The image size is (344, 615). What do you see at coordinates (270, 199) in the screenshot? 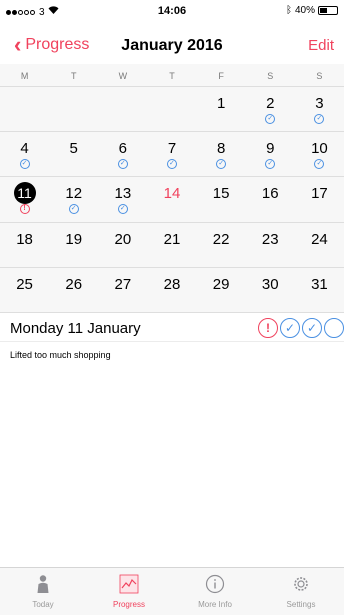
I see `calendar-day: 16` at bounding box center [270, 199].